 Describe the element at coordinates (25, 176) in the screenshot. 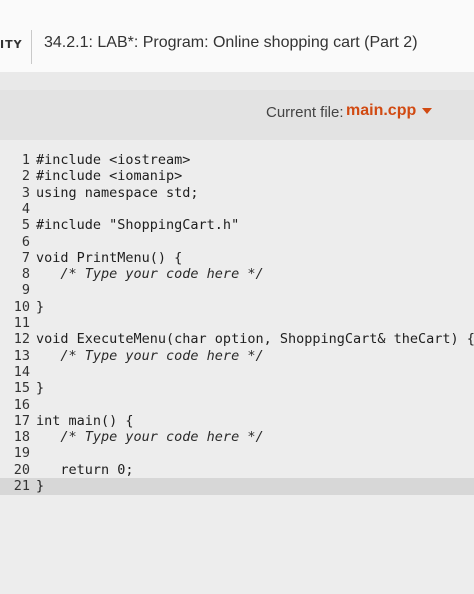

I see `line-number: 2` at that location.